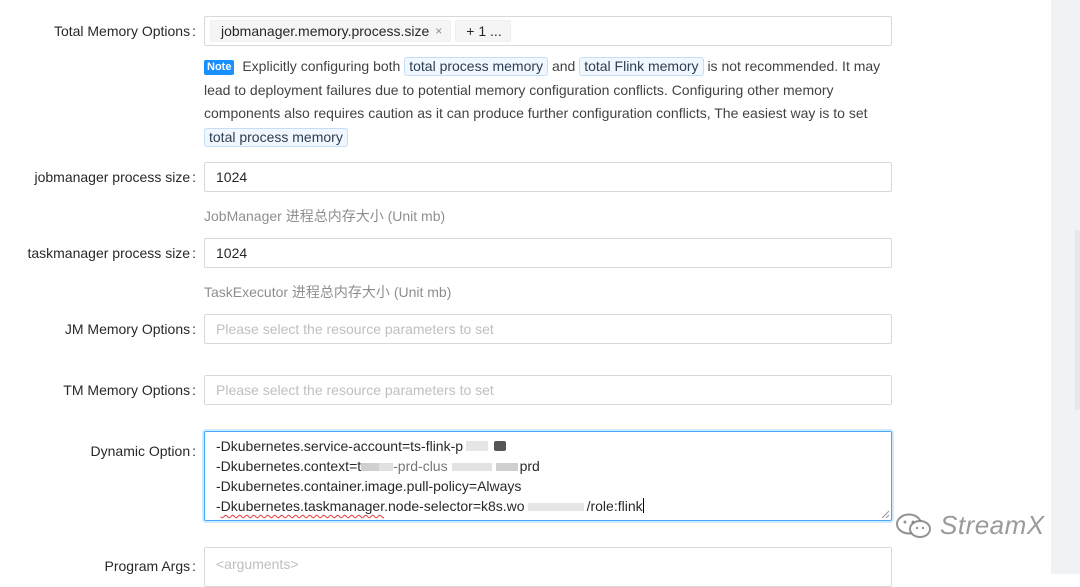 The width and height of the screenshot is (1080, 587). I want to click on resize-handle-icon, so click(885, 514).